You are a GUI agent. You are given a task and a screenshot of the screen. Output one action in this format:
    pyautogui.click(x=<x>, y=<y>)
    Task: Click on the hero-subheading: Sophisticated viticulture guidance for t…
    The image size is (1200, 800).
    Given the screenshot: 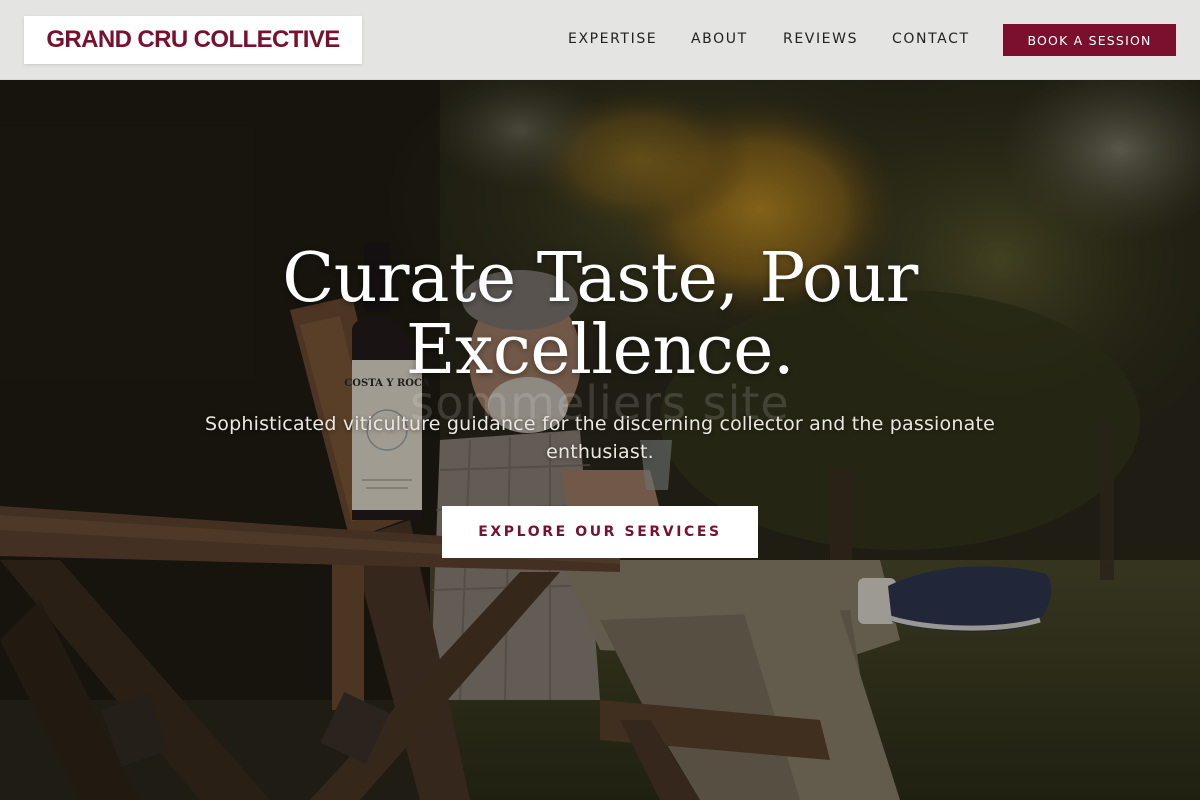 What is the action you would take?
    pyautogui.click(x=600, y=438)
    